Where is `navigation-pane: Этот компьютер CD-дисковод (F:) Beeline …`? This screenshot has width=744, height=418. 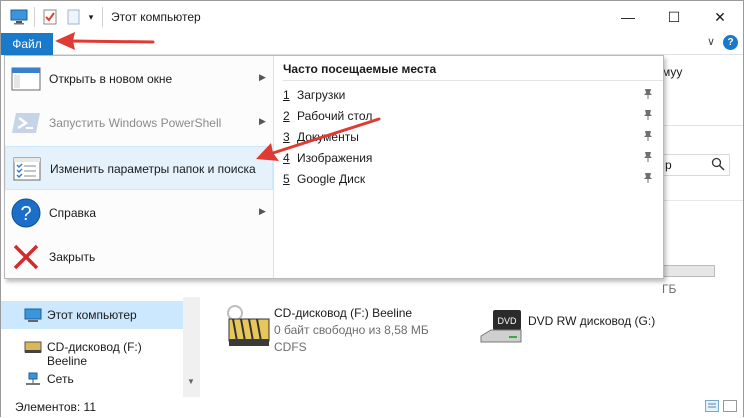
navigation-pane: Этот компьютер CD-дисковод (F:) Beeline … is located at coordinates (100, 347).